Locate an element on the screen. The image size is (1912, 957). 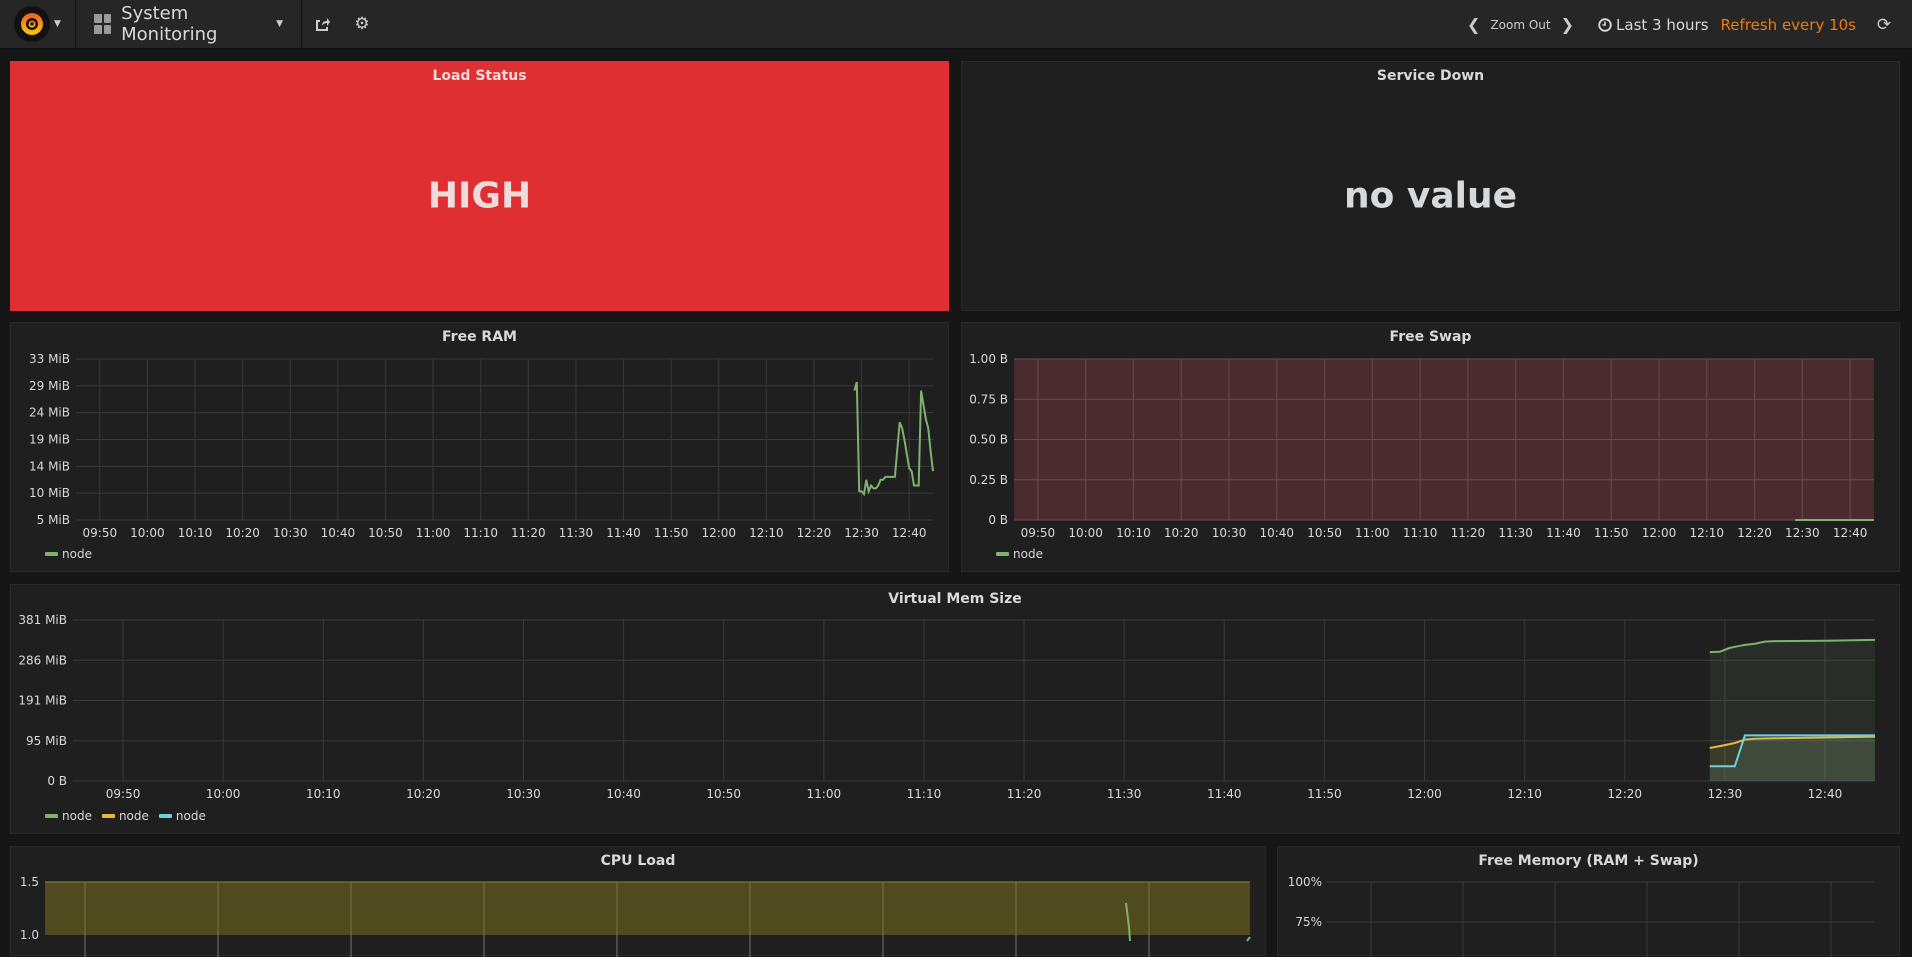
y-tick-label: 95 MiB is located at coordinates (46, 741).